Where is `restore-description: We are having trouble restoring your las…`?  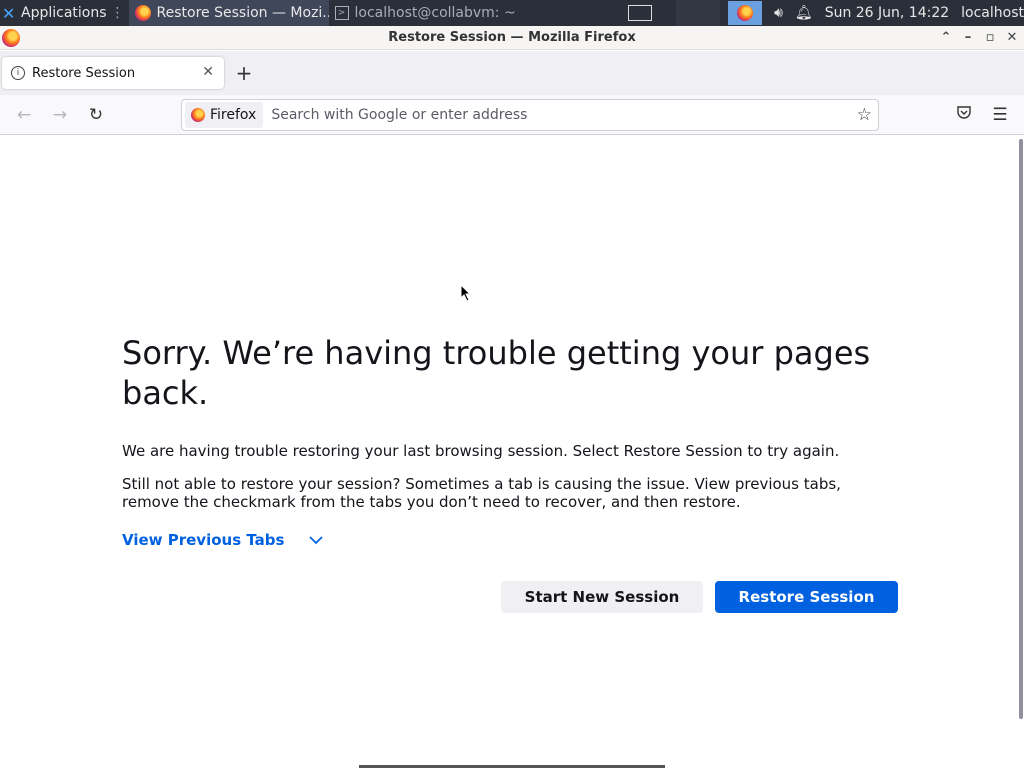 restore-description: We are having trouble restoring your las… is located at coordinates (481, 451).